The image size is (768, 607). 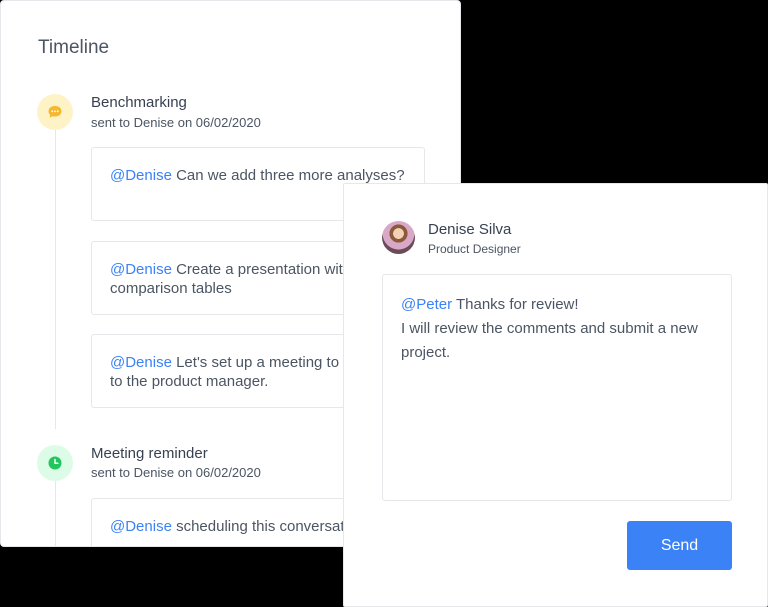 What do you see at coordinates (288, 175) in the screenshot?
I see `message-text: Can we add three more analyses?` at bounding box center [288, 175].